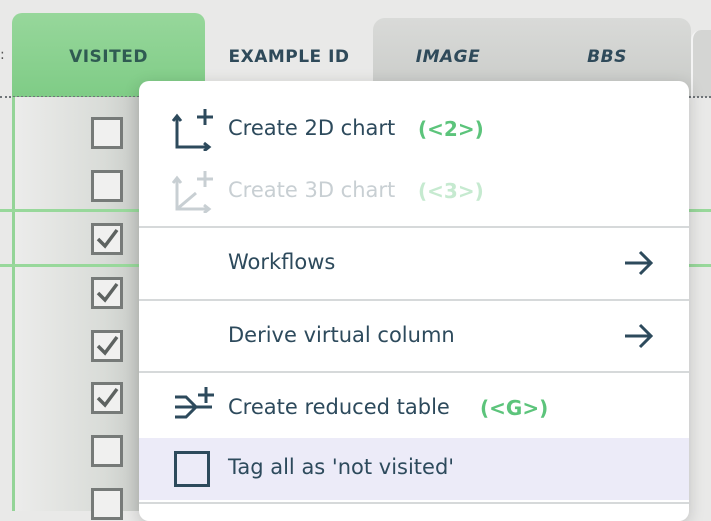 This screenshot has width=711, height=521. I want to click on menu-item-workflows: Workflows, so click(414, 264).